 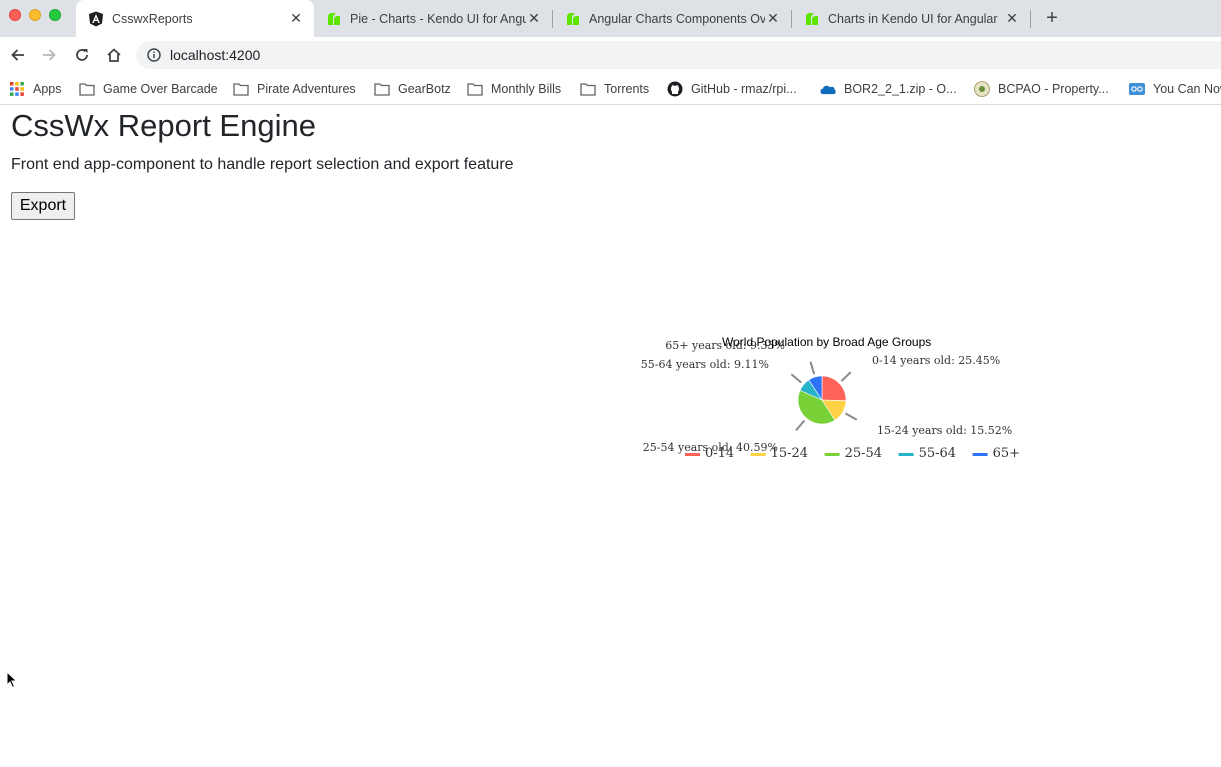 I want to click on legend-label-15-24: 15-24, so click(x=789, y=453).